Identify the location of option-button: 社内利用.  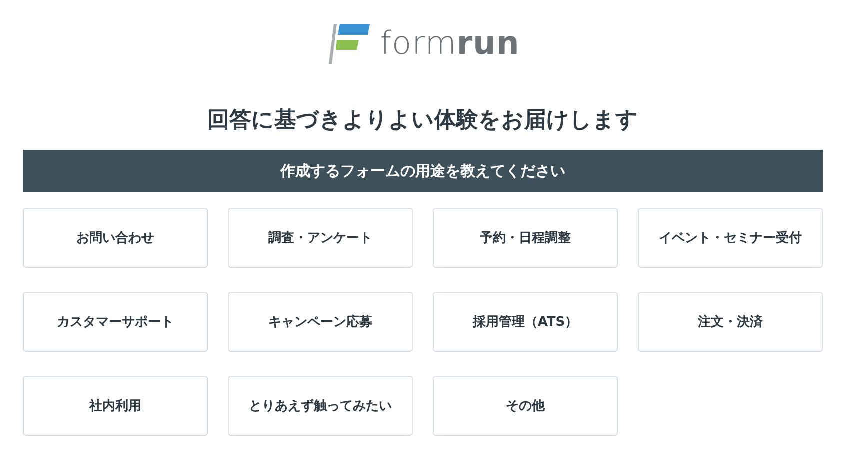
(115, 406).